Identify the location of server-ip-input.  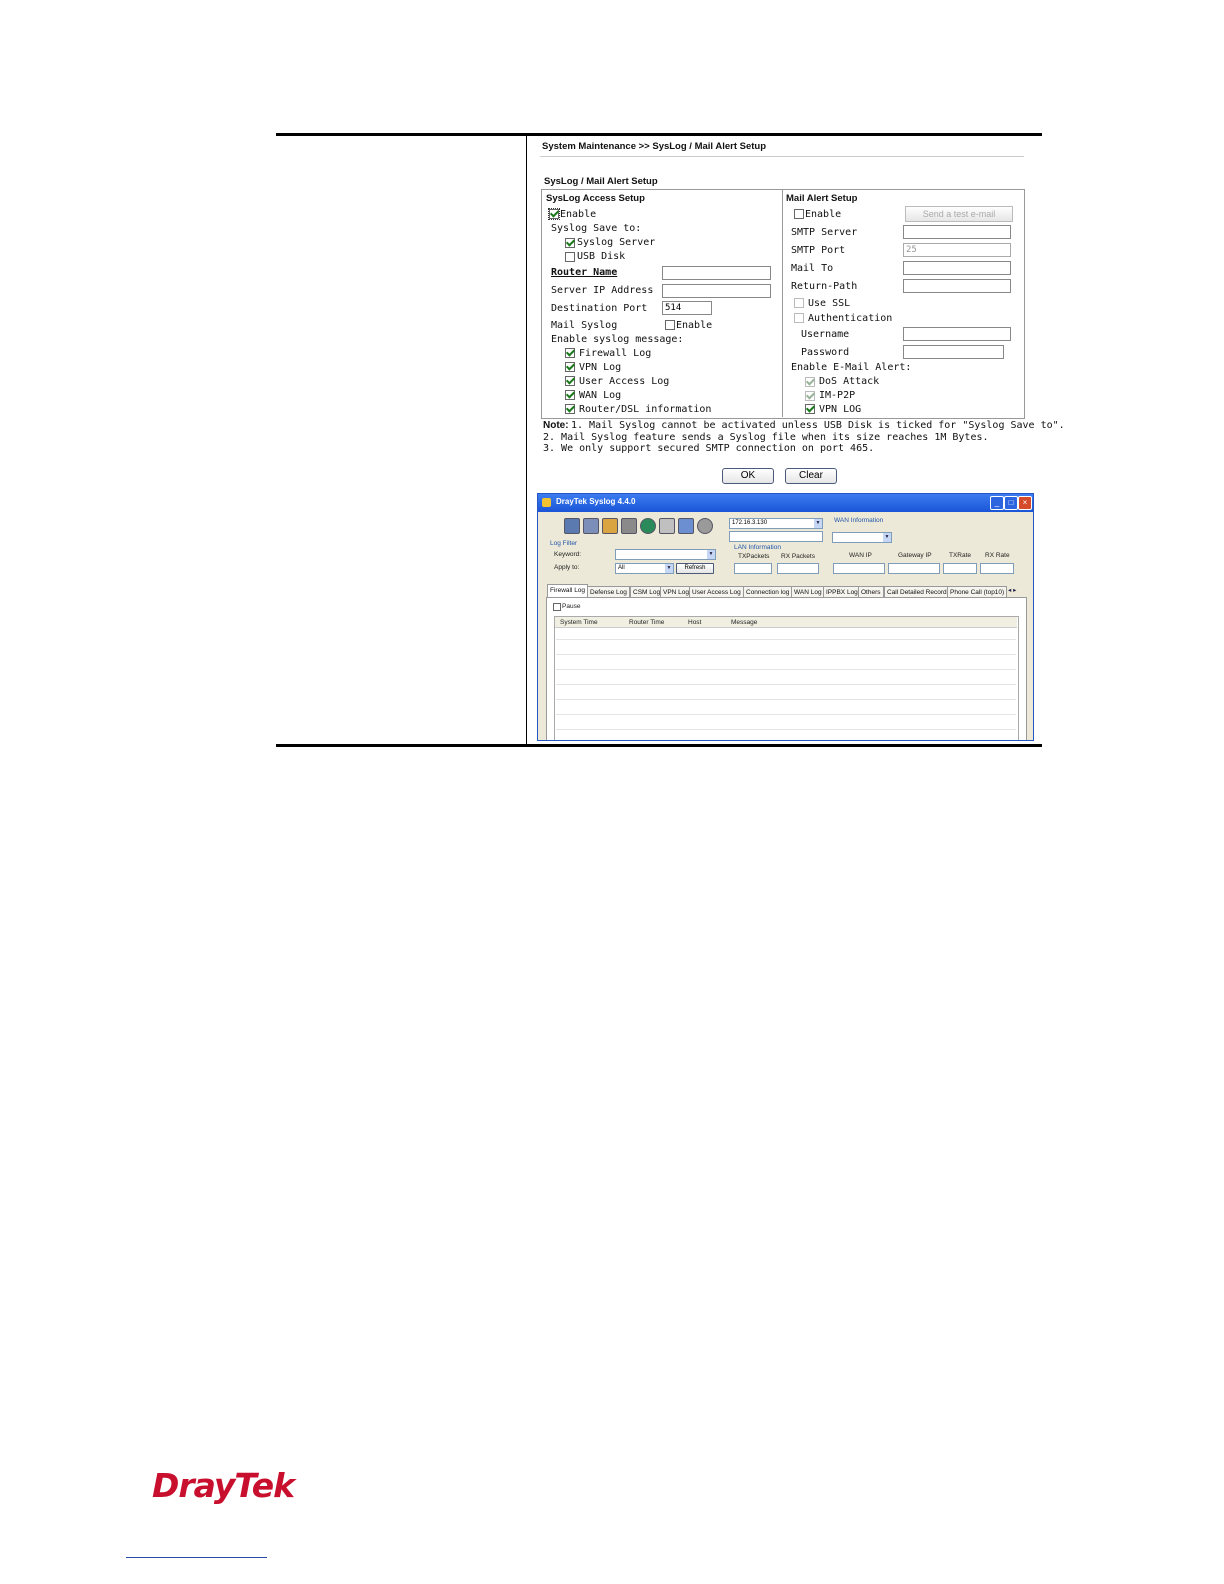
(716, 291).